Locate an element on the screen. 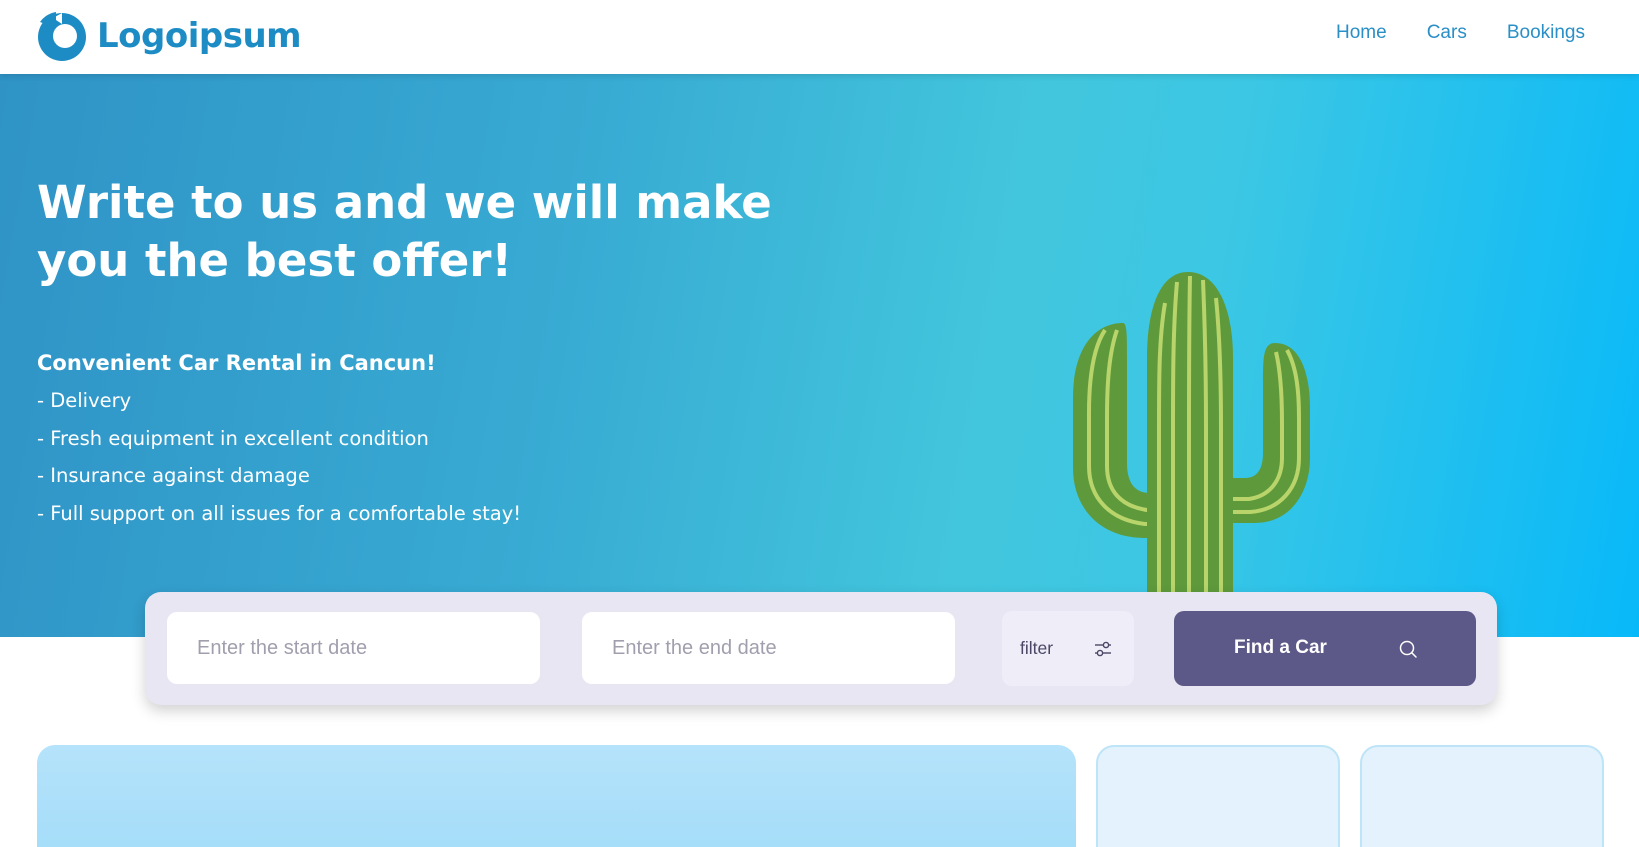 This screenshot has width=1639, height=847. search-icon is located at coordinates (1408, 649).